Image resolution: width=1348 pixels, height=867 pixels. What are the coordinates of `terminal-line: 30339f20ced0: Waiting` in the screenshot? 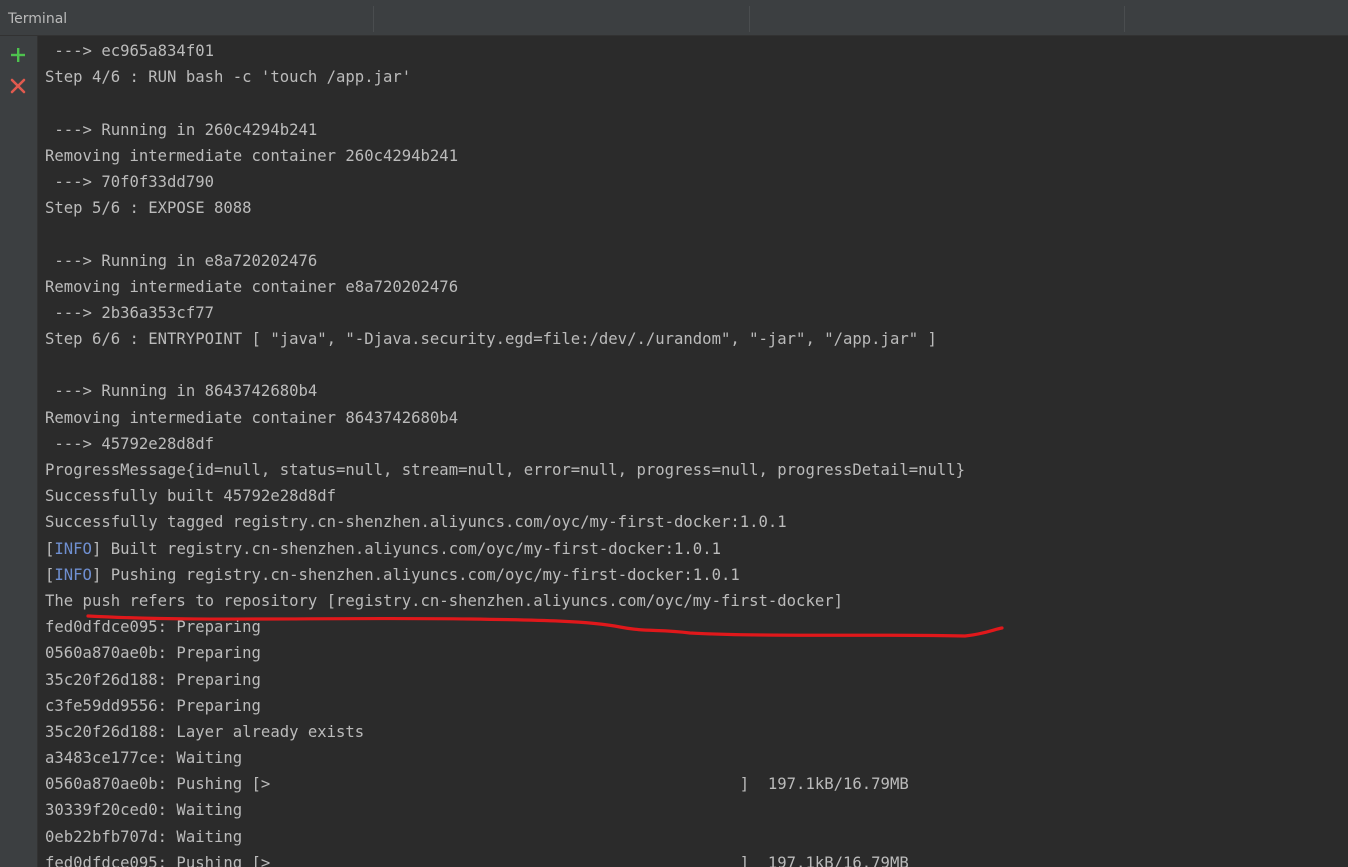 It's located at (144, 810).